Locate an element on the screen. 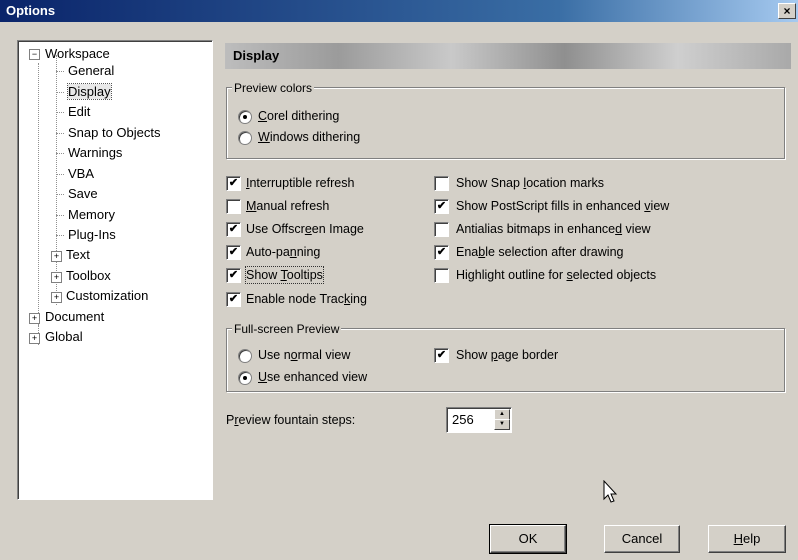  collapse-icon: − is located at coordinates (34, 54).